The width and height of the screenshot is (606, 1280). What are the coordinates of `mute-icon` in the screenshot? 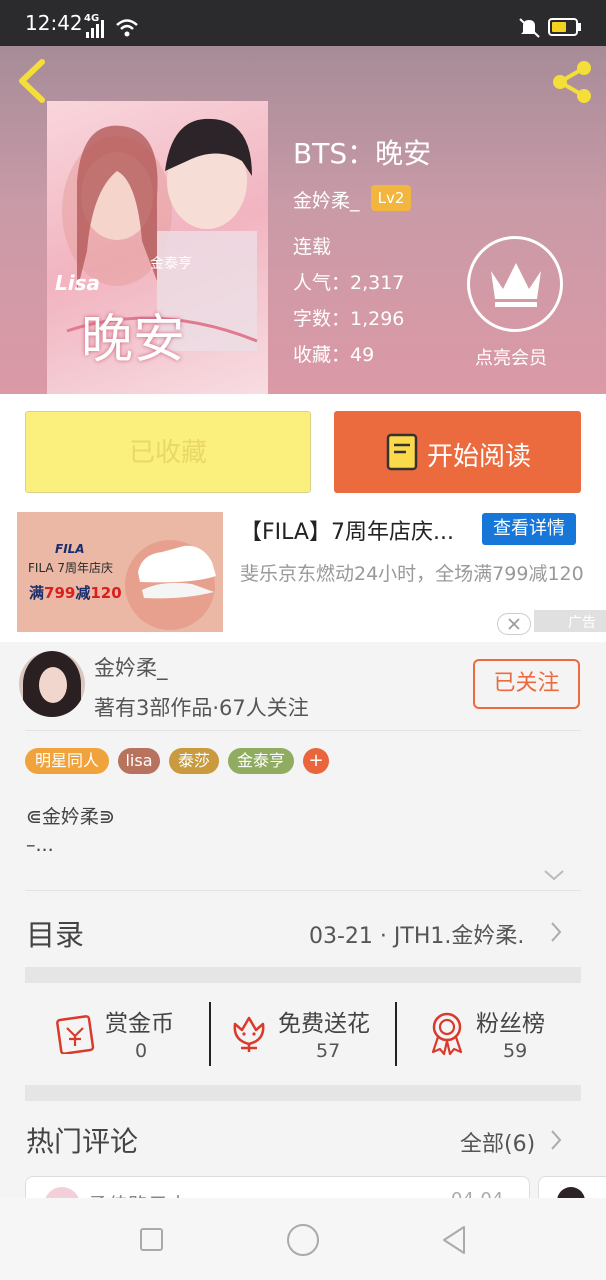 It's located at (529, 28).